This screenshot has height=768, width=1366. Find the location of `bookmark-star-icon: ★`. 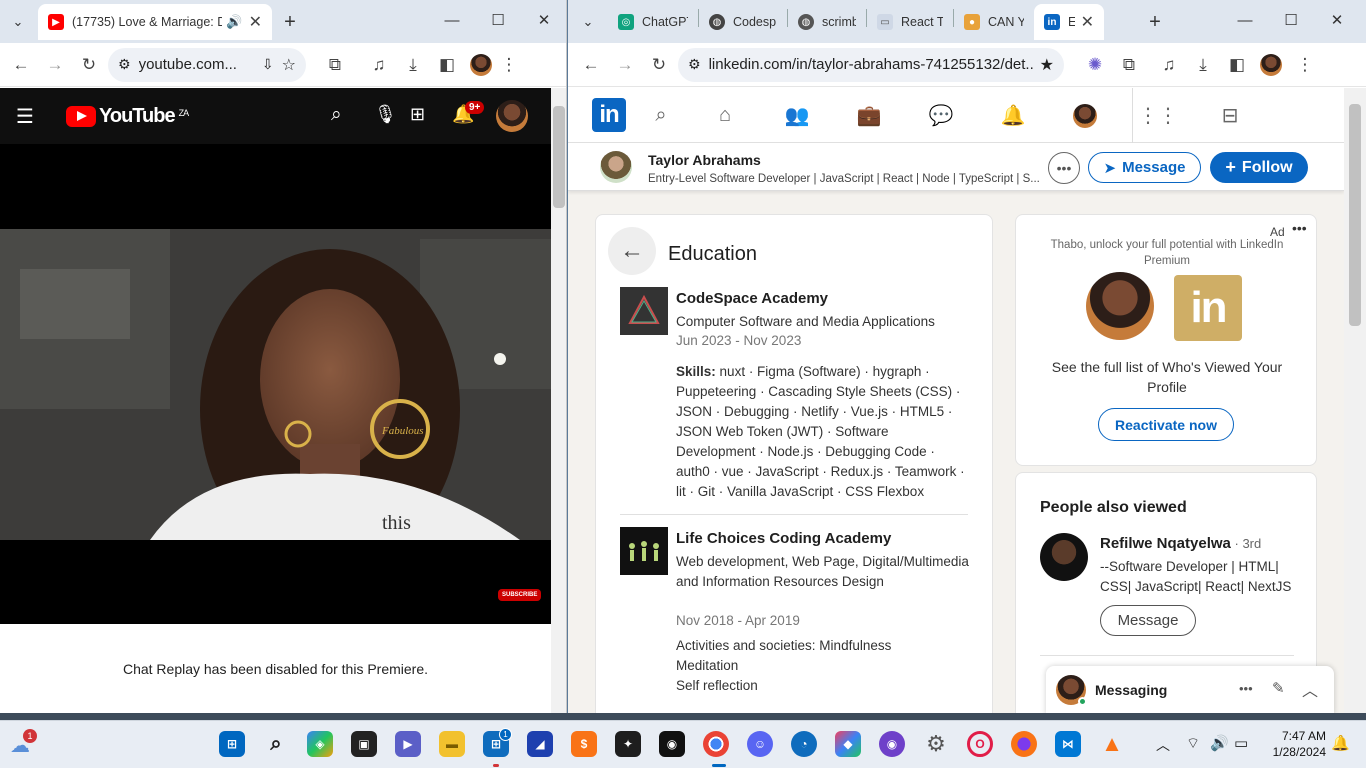

bookmark-star-icon: ★ is located at coordinates (1047, 65).